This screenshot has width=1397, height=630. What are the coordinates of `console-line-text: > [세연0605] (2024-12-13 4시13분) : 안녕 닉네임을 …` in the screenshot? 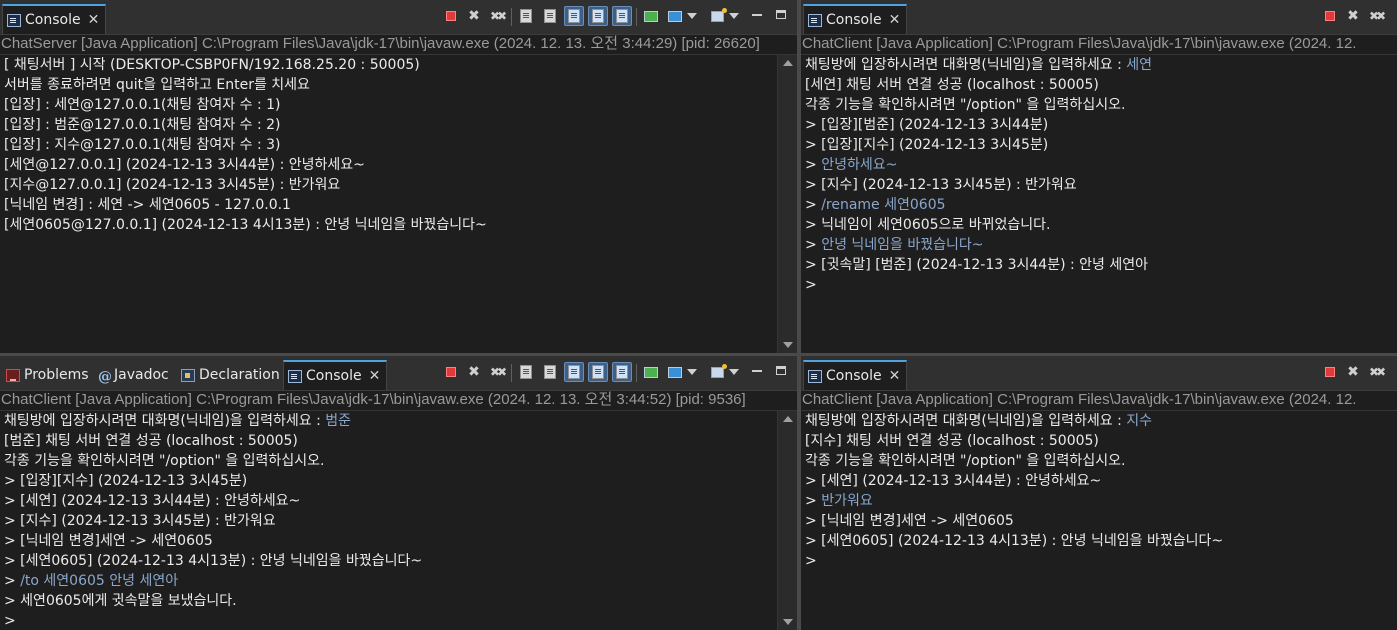 It's located at (1014, 541).